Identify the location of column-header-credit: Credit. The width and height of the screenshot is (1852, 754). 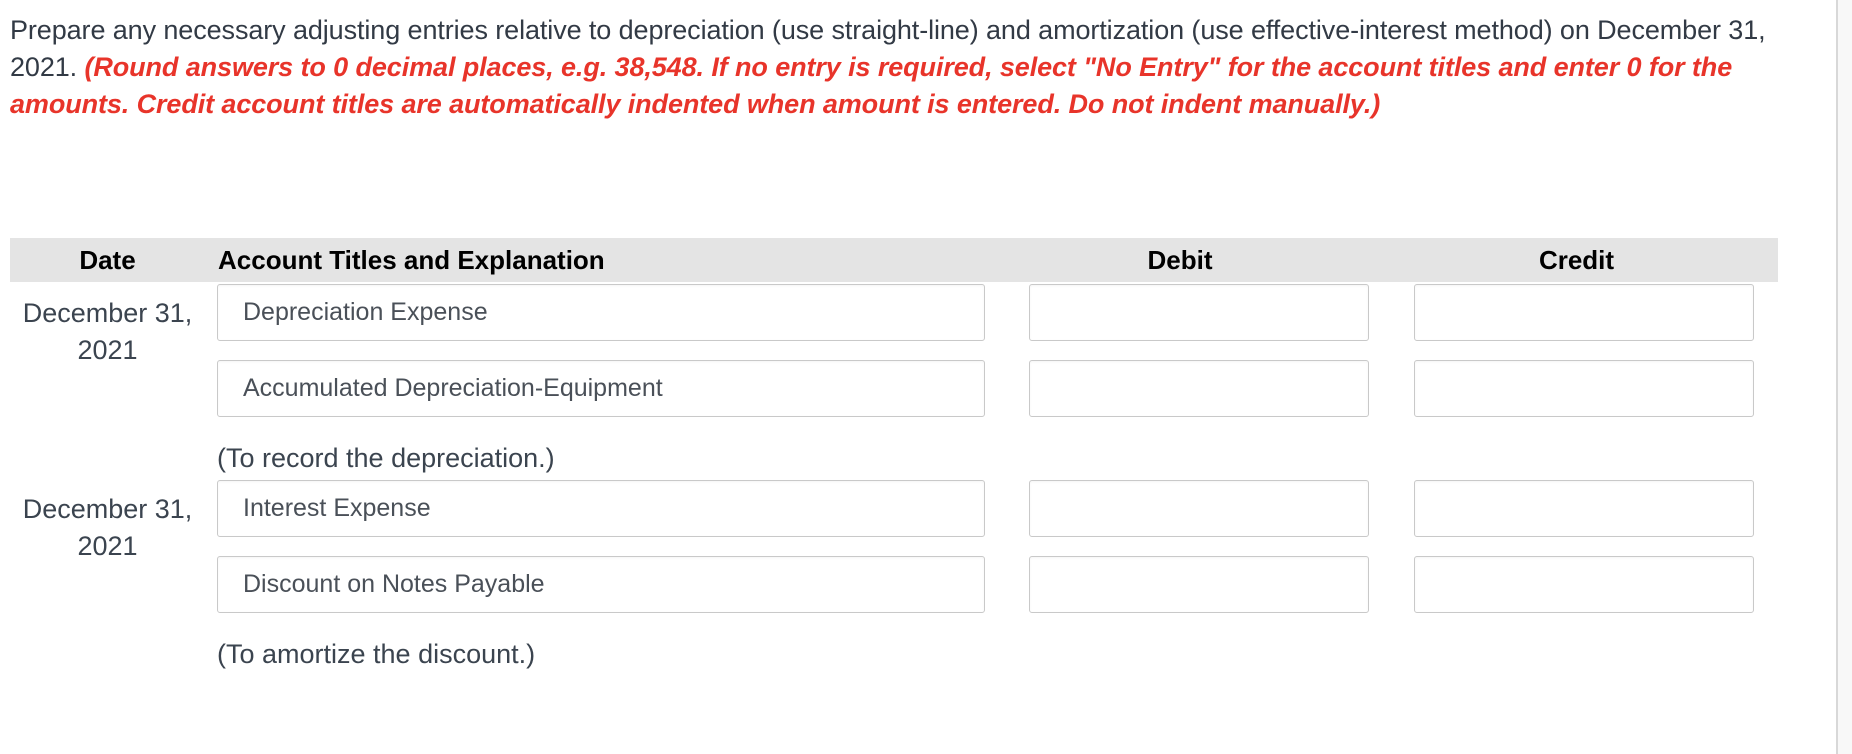
(1576, 260).